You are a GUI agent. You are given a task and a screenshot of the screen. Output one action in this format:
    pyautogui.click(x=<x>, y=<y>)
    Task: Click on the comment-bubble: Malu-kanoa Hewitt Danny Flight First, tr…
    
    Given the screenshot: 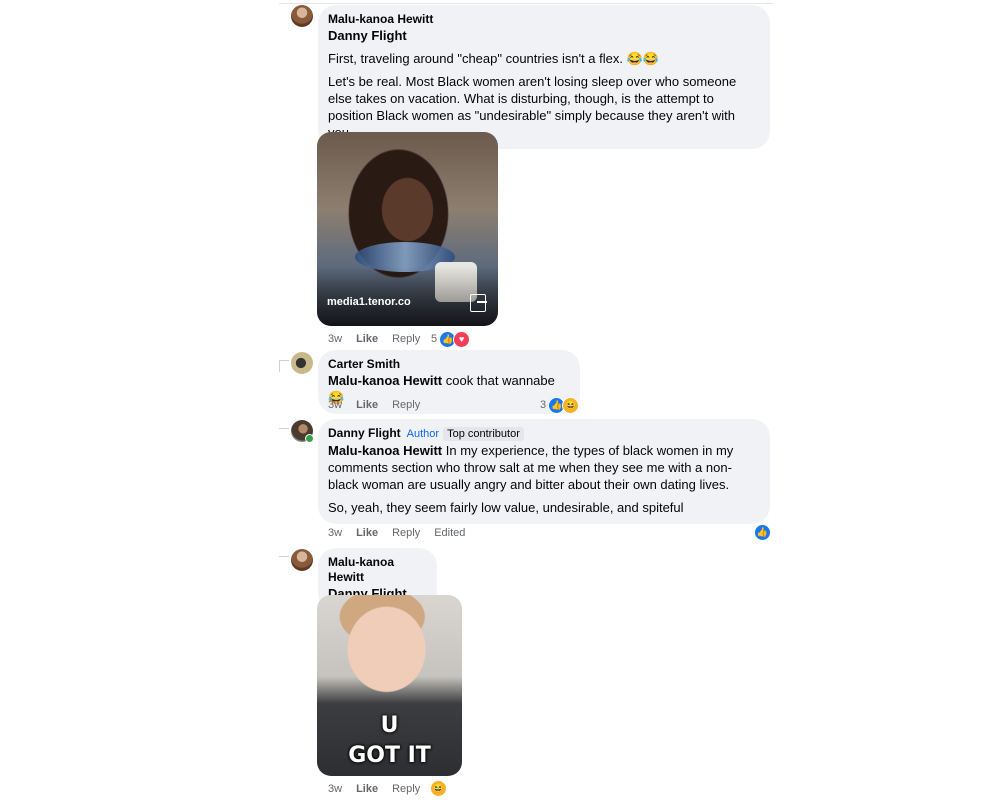 What is the action you would take?
    pyautogui.click(x=544, y=77)
    